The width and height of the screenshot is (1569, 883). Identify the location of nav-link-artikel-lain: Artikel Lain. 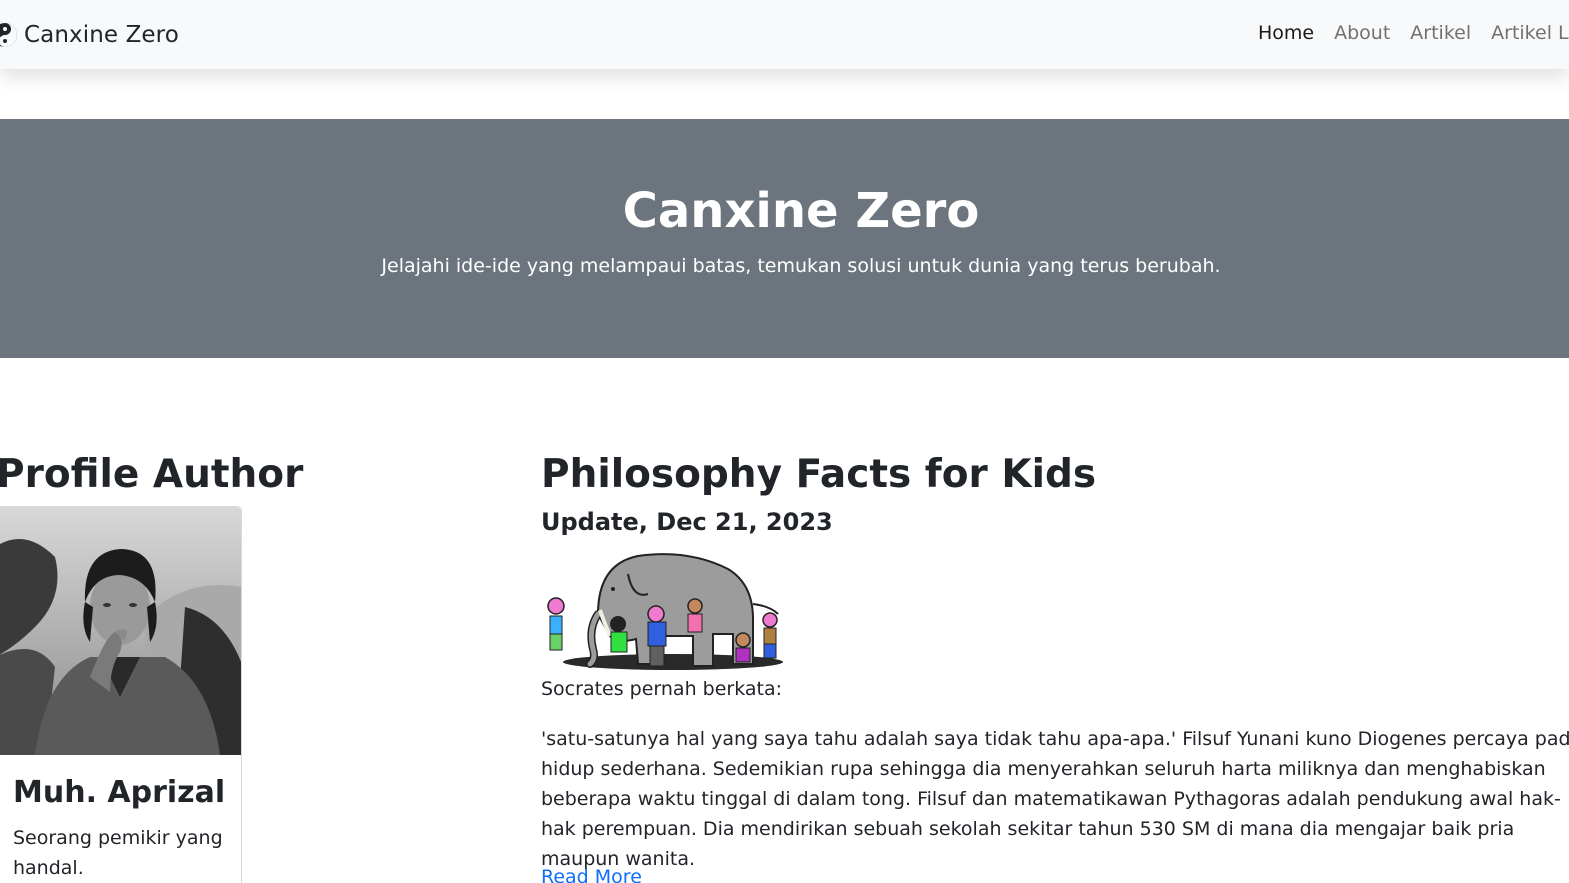
(1530, 33).